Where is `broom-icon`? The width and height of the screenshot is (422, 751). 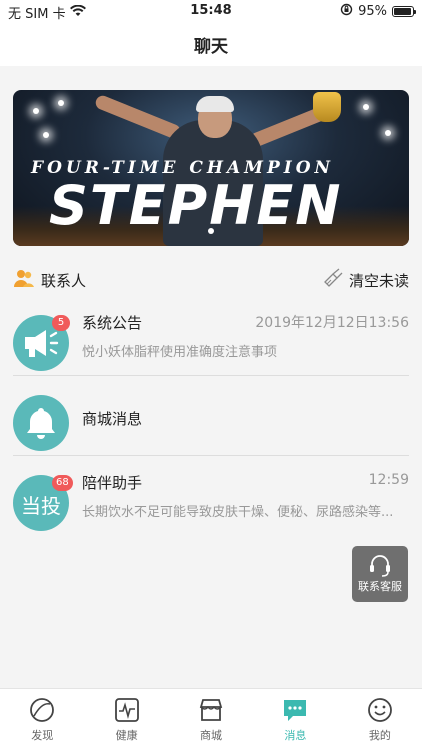
broom-icon is located at coordinates (333, 280).